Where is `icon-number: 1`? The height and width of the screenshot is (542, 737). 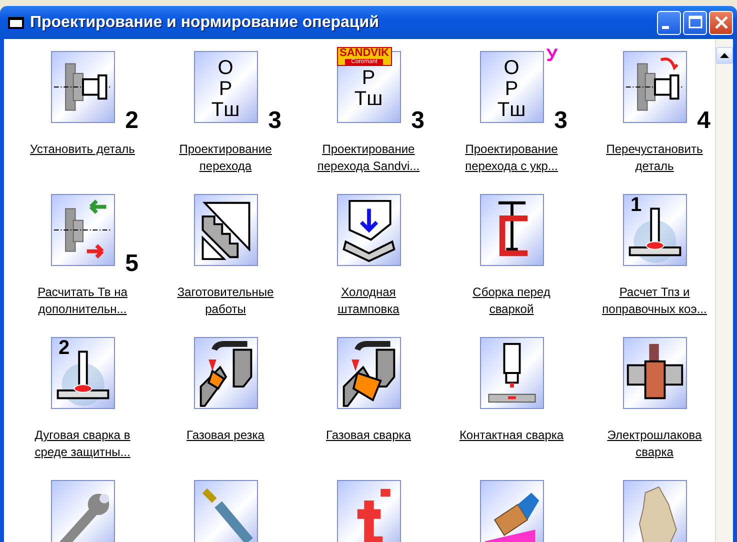
icon-number: 1 is located at coordinates (636, 205).